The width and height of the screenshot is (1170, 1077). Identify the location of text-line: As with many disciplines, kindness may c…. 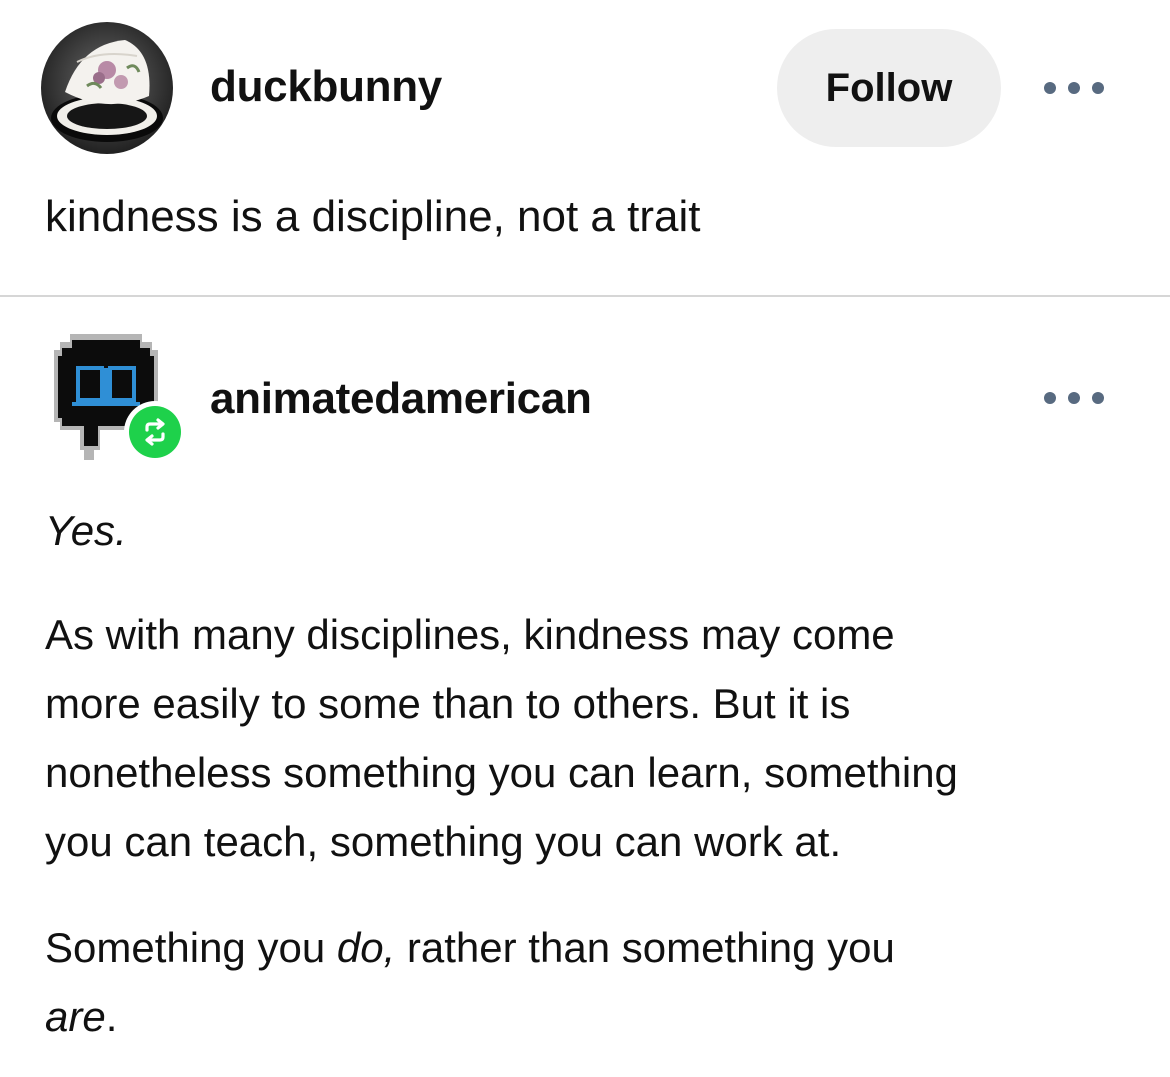
(470, 634).